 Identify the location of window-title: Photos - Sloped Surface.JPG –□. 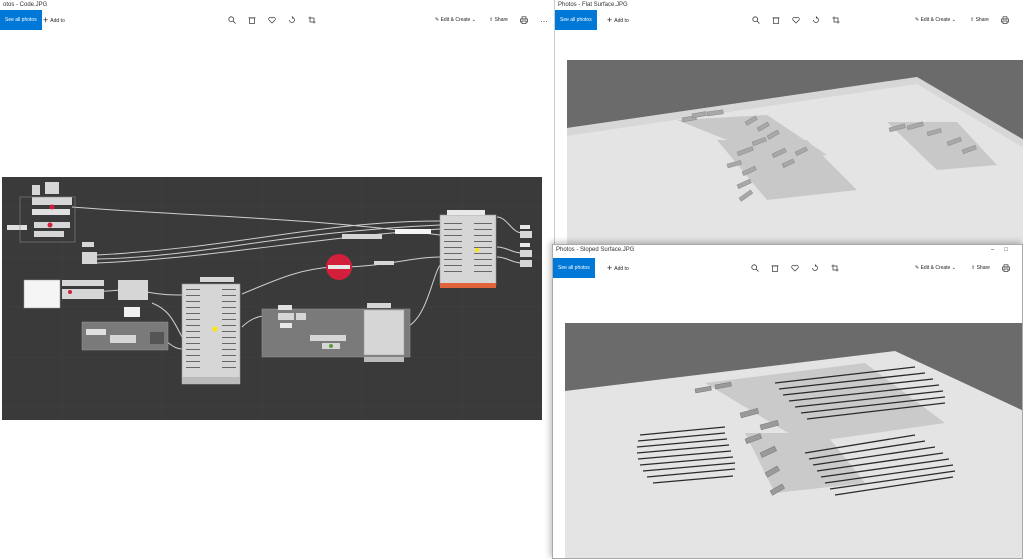
(787, 250).